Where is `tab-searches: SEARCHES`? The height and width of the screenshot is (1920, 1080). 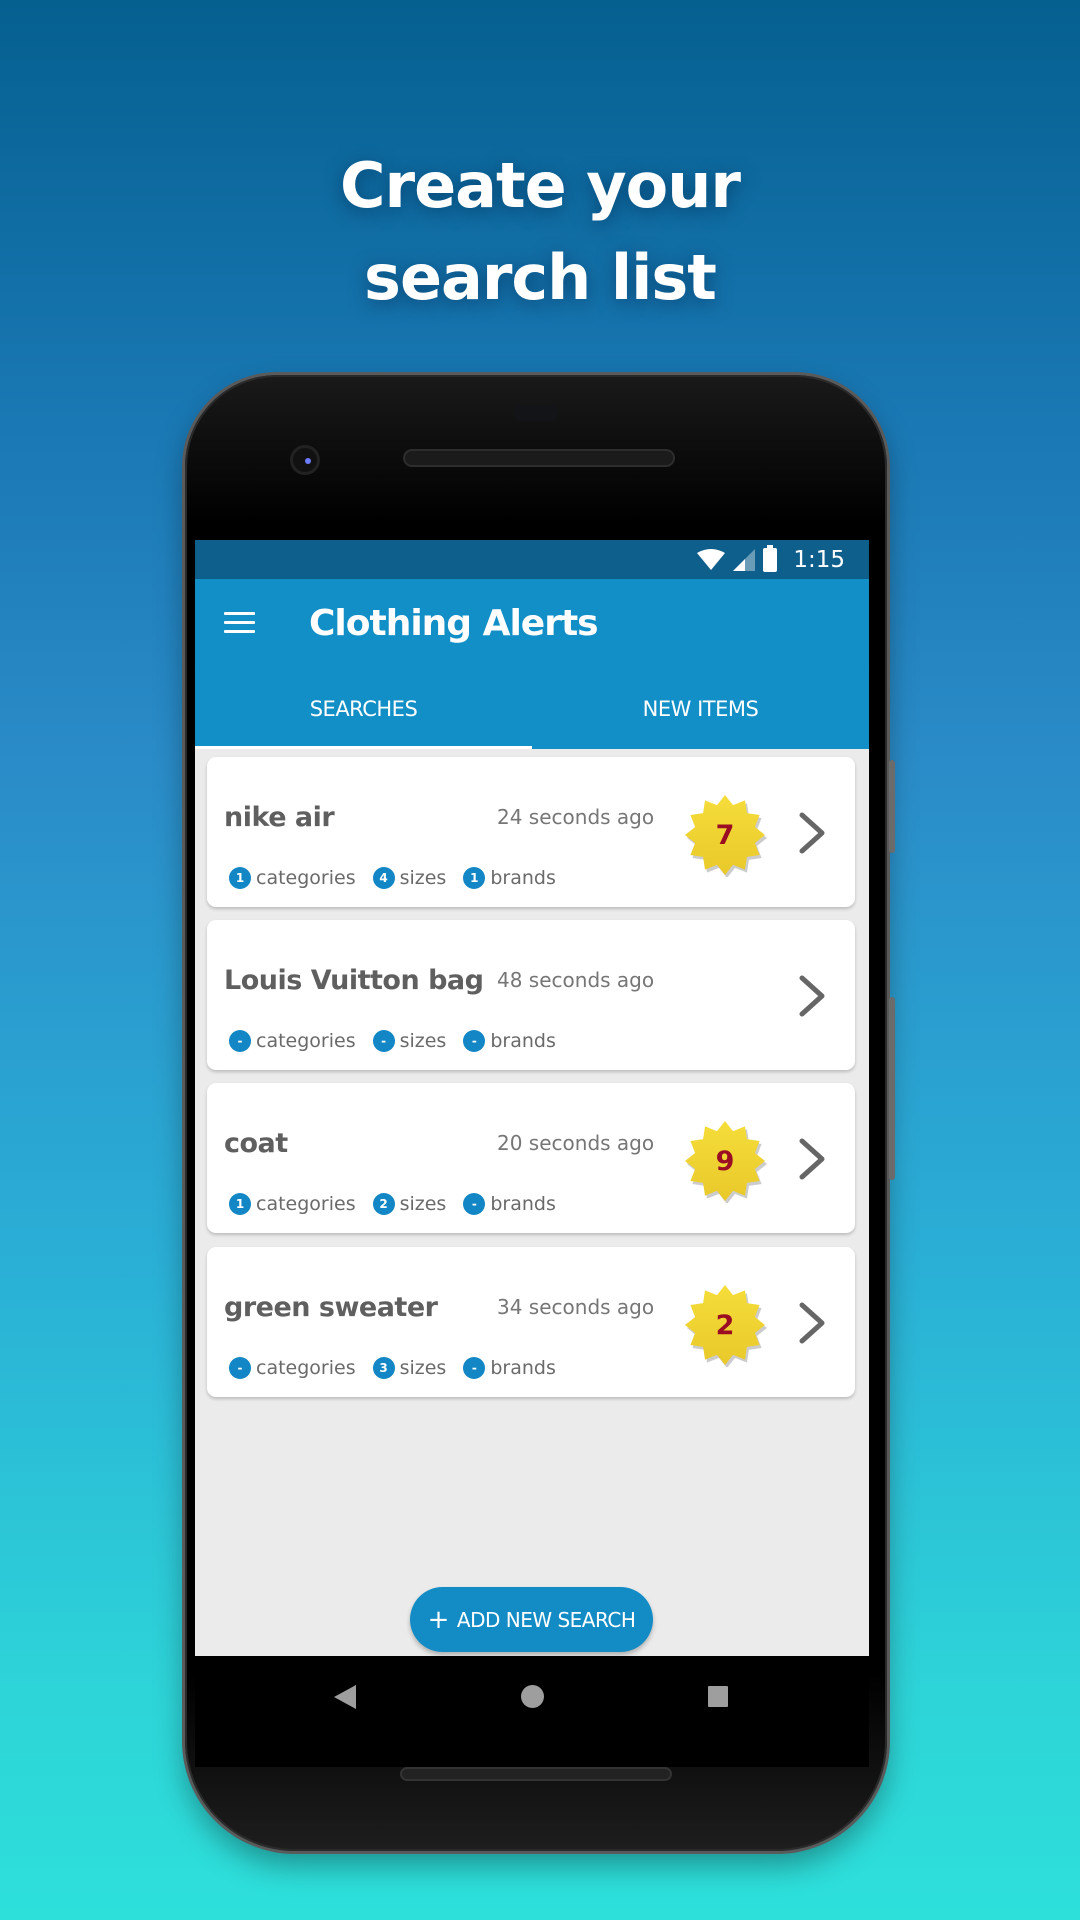
tab-searches: SEARCHES is located at coordinates (363, 710).